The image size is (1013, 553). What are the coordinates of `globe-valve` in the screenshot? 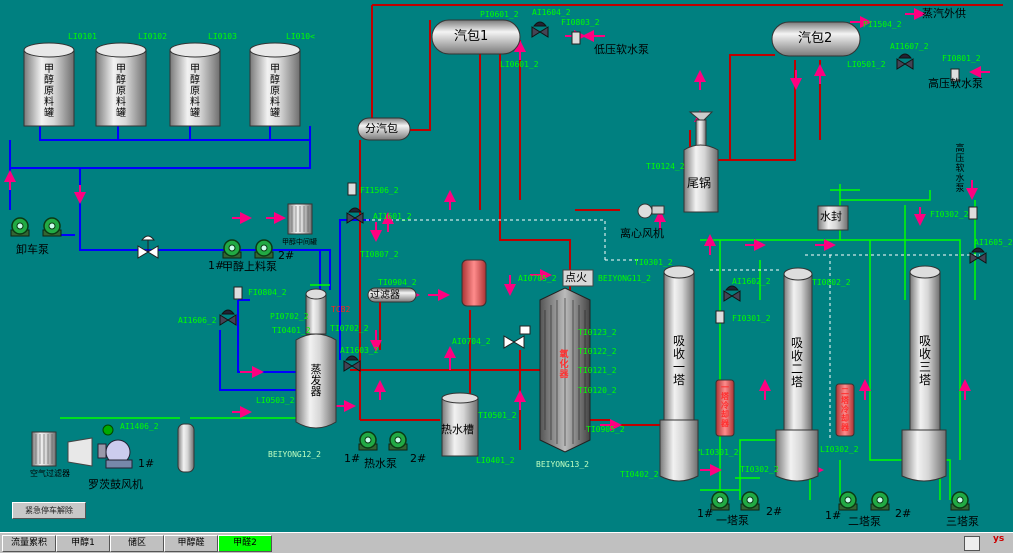 It's located at (148, 247).